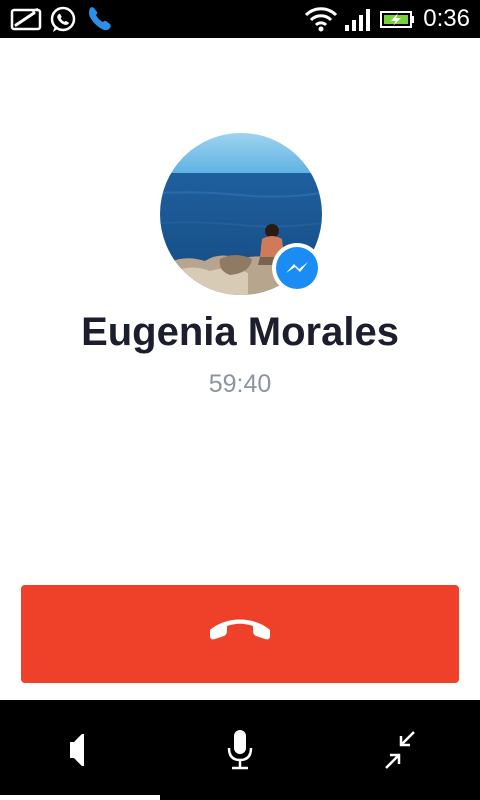  I want to click on caller-name: Eugenia Morales, so click(240, 332).